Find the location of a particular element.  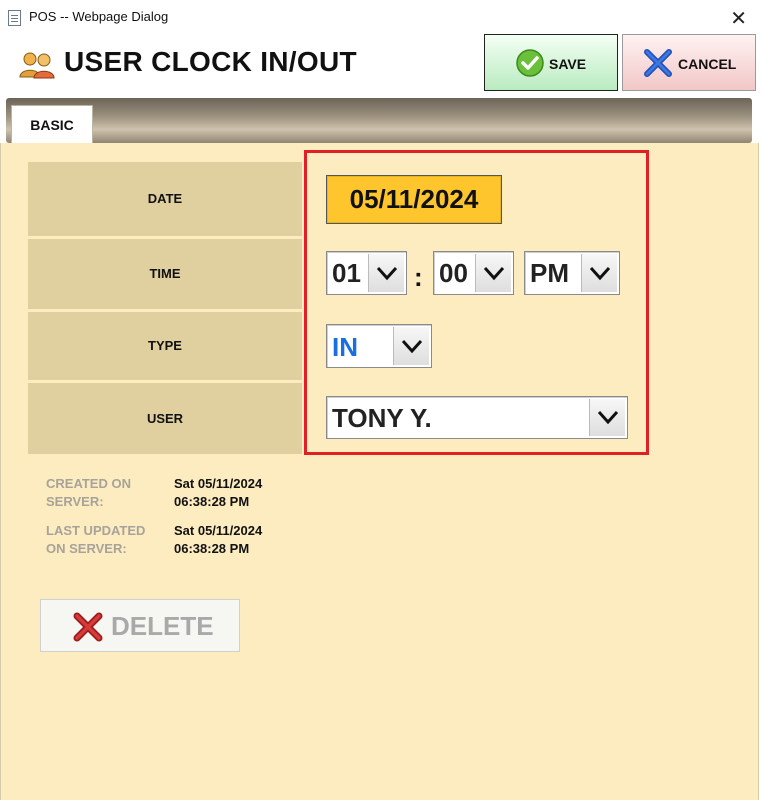

user-value: TONY Y. is located at coordinates (382, 418).